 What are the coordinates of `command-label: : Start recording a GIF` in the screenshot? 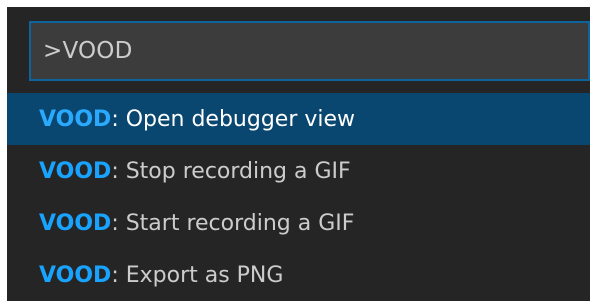 It's located at (233, 223).